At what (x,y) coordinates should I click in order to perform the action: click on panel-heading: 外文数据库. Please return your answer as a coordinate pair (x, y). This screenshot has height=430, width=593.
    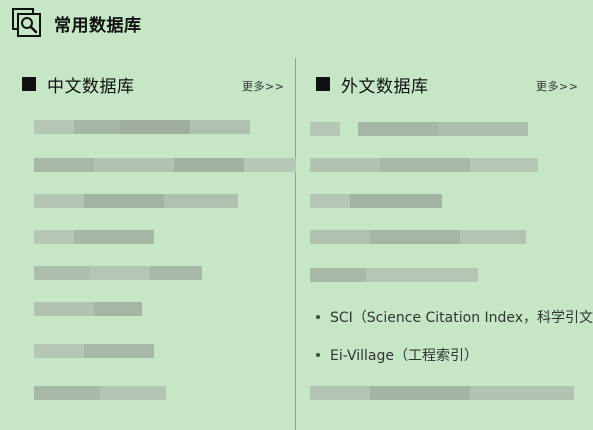
    Looking at the image, I should click on (372, 84).